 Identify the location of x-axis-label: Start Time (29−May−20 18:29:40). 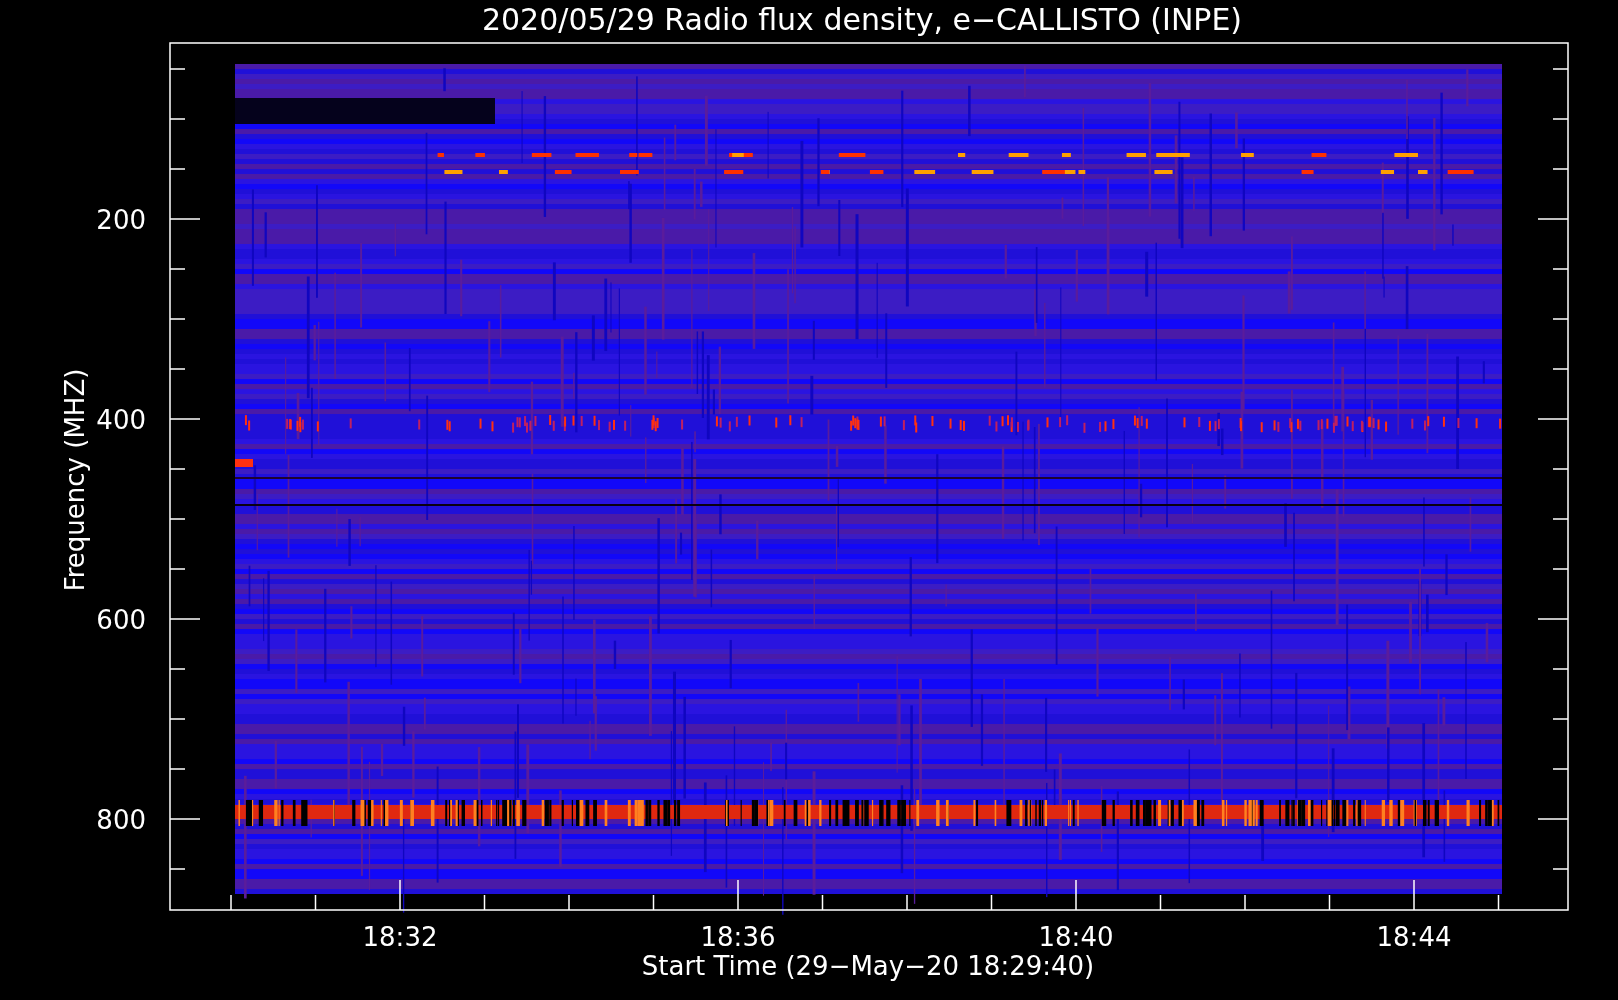
(868, 966).